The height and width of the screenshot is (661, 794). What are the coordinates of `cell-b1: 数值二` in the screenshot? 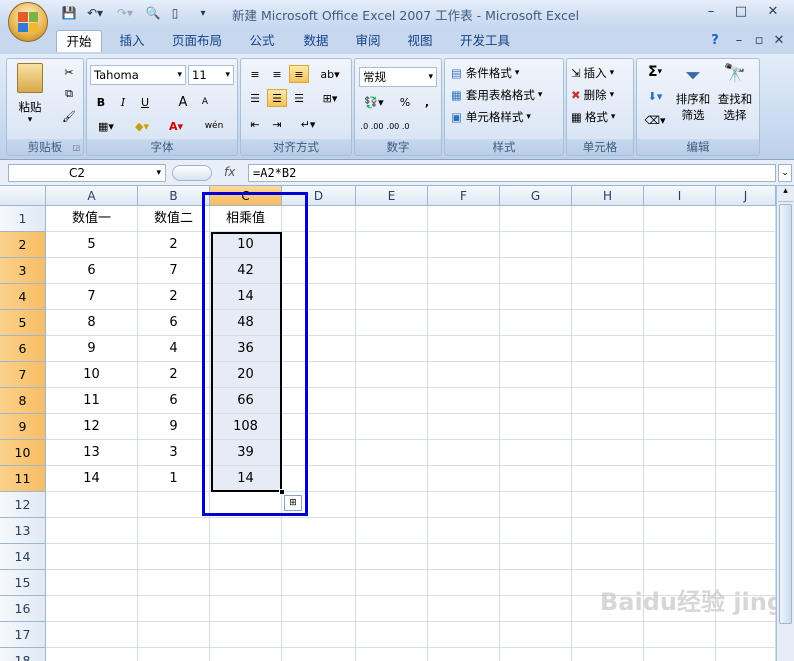 It's located at (174, 219).